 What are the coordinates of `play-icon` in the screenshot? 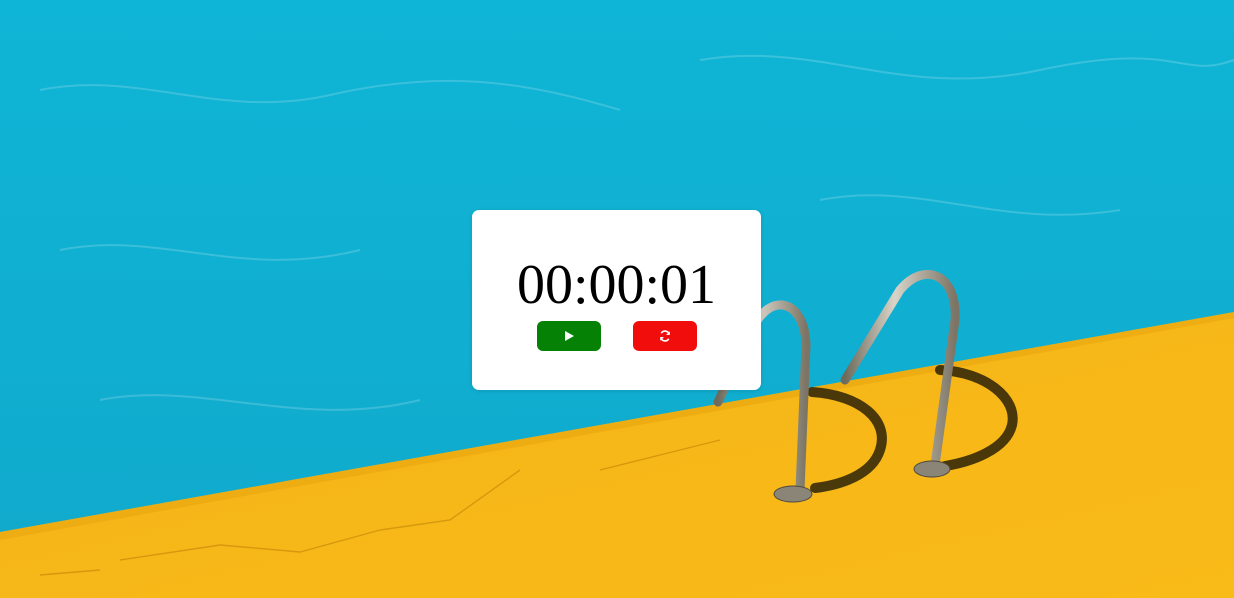 It's located at (569, 336).